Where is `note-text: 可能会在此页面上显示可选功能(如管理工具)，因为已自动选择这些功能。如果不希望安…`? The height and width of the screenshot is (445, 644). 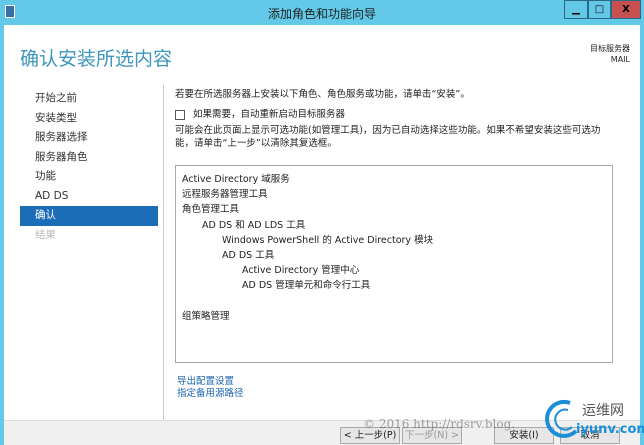 note-text: 可能会在此页面上显示可选功能(如管理工具)，因为已自动选择这些功能。如果不希望安… is located at coordinates (388, 137).